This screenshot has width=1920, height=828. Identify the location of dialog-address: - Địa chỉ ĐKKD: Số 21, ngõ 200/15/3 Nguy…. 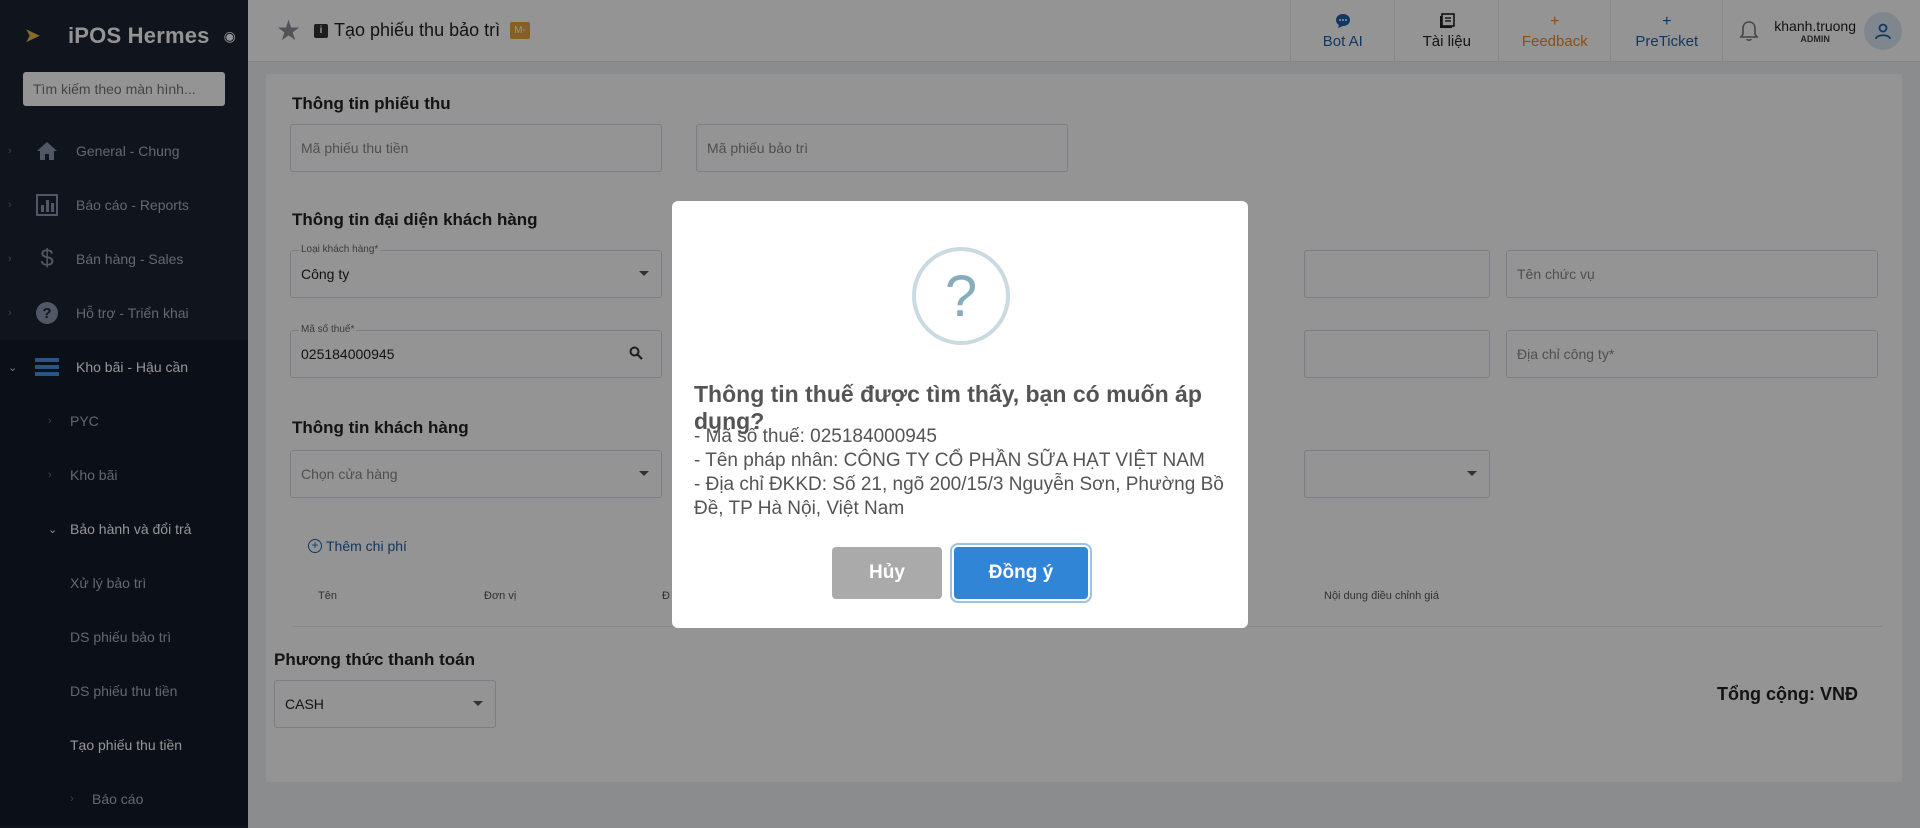
(959, 496).